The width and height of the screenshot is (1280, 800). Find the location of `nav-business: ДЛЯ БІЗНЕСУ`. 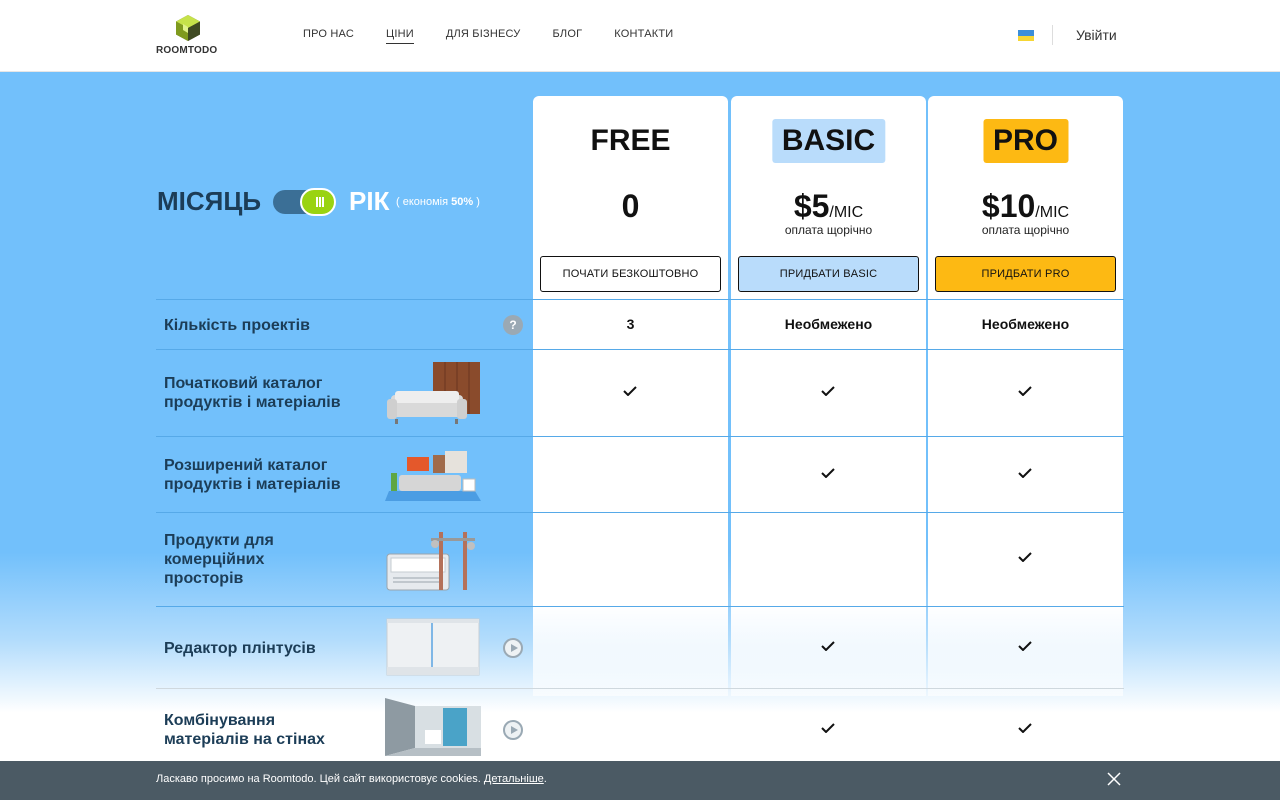

nav-business: ДЛЯ БІЗНЕСУ is located at coordinates (483, 36).